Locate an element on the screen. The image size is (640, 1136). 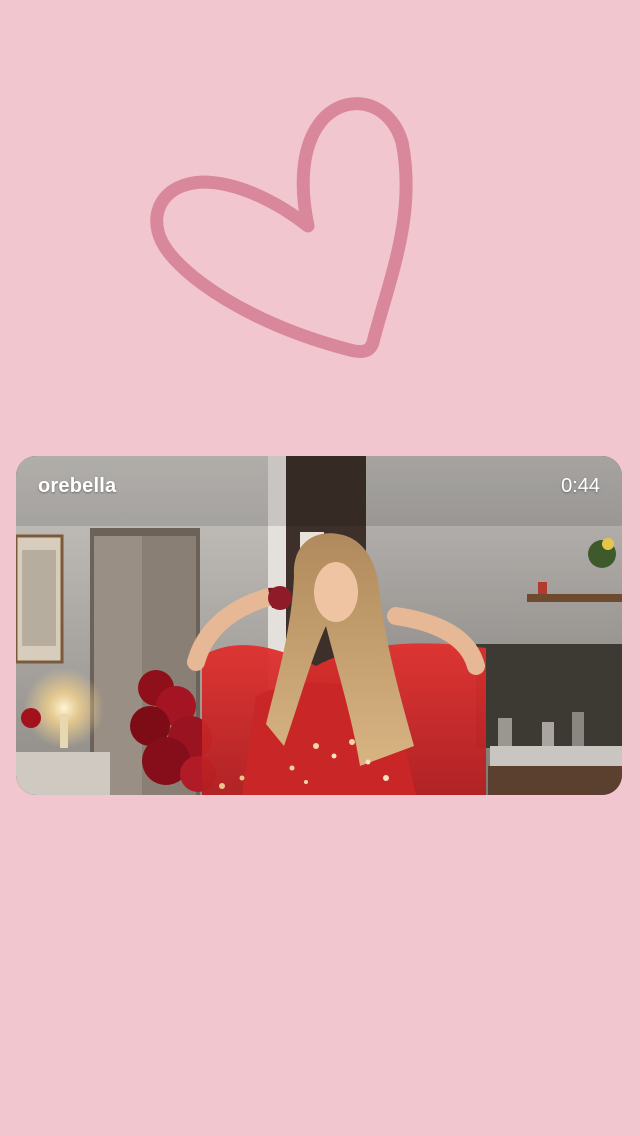
video-username: orebella is located at coordinates (77, 486).